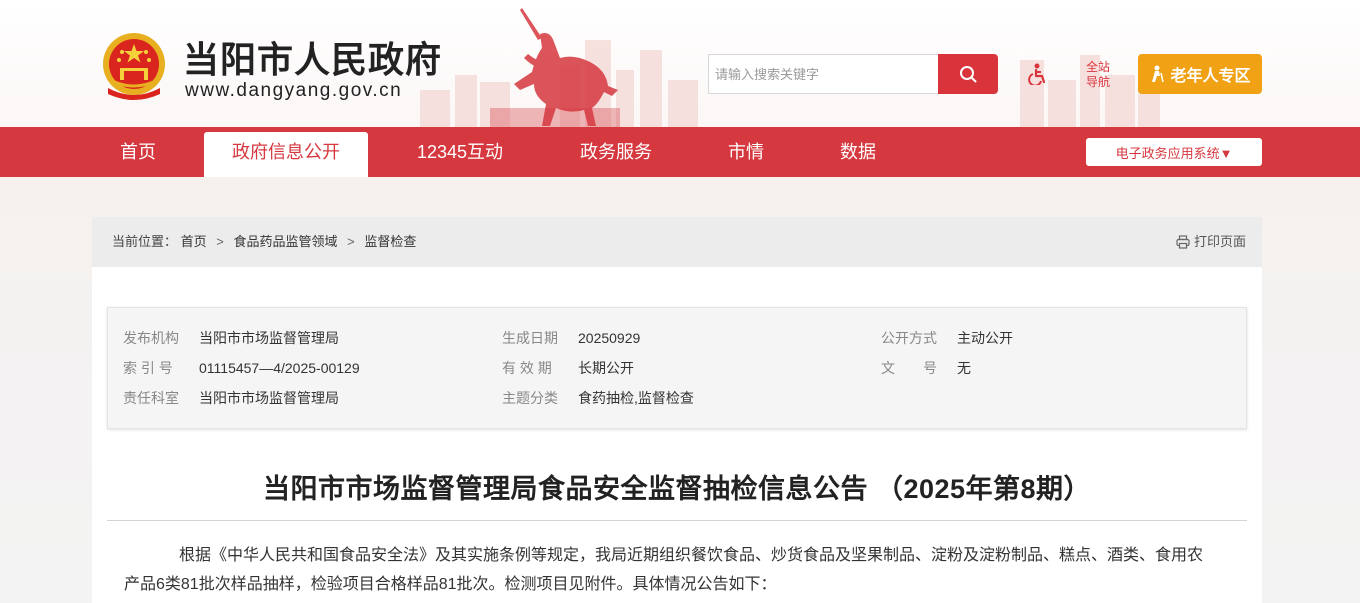  What do you see at coordinates (746, 152) in the screenshot?
I see `nav-item-city-info: 市情` at bounding box center [746, 152].